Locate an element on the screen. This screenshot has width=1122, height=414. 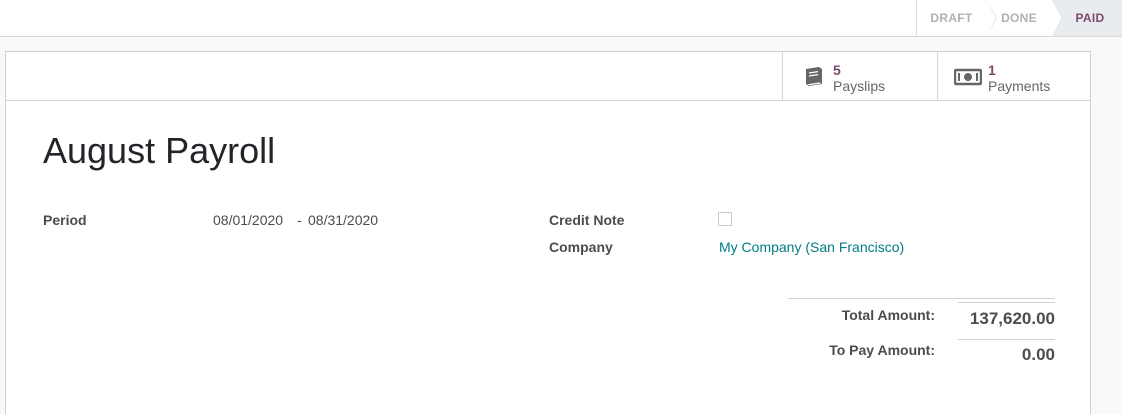
book-icon is located at coordinates (813, 77).